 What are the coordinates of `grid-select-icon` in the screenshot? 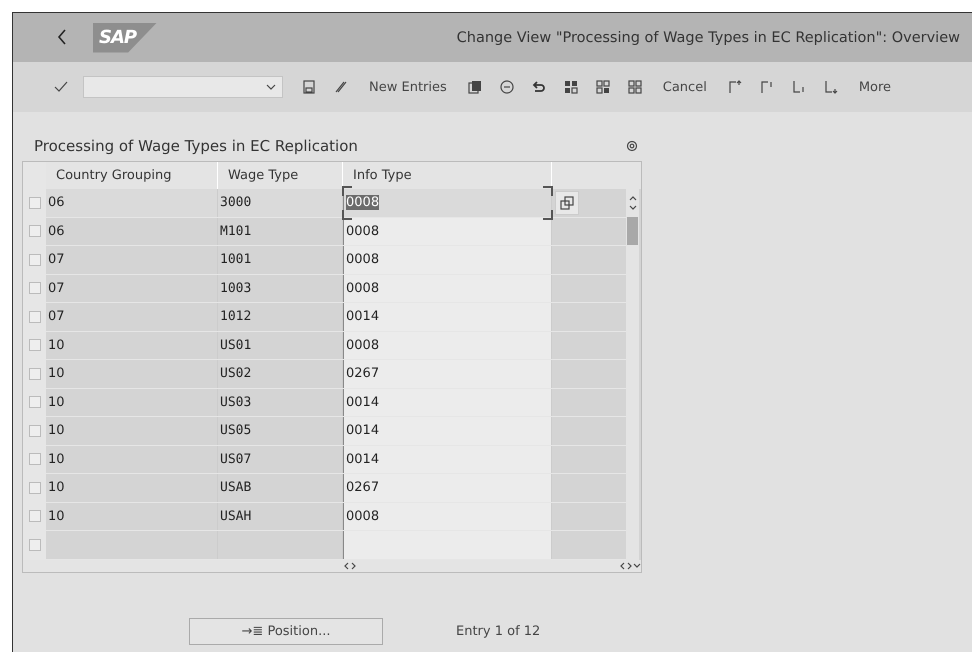 It's located at (570, 87).